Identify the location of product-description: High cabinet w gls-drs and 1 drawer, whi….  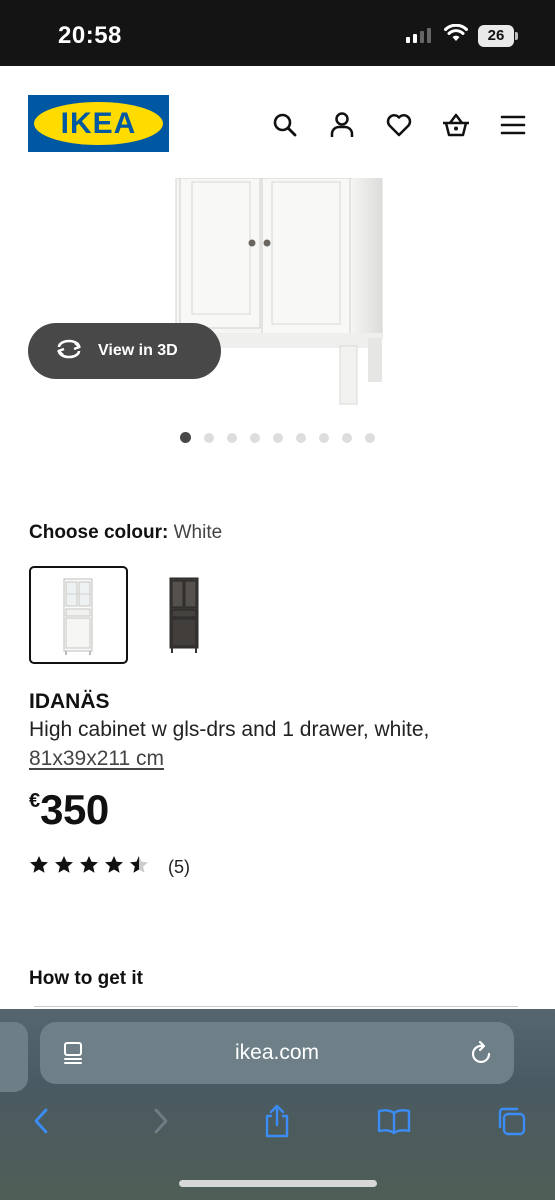
(229, 729).